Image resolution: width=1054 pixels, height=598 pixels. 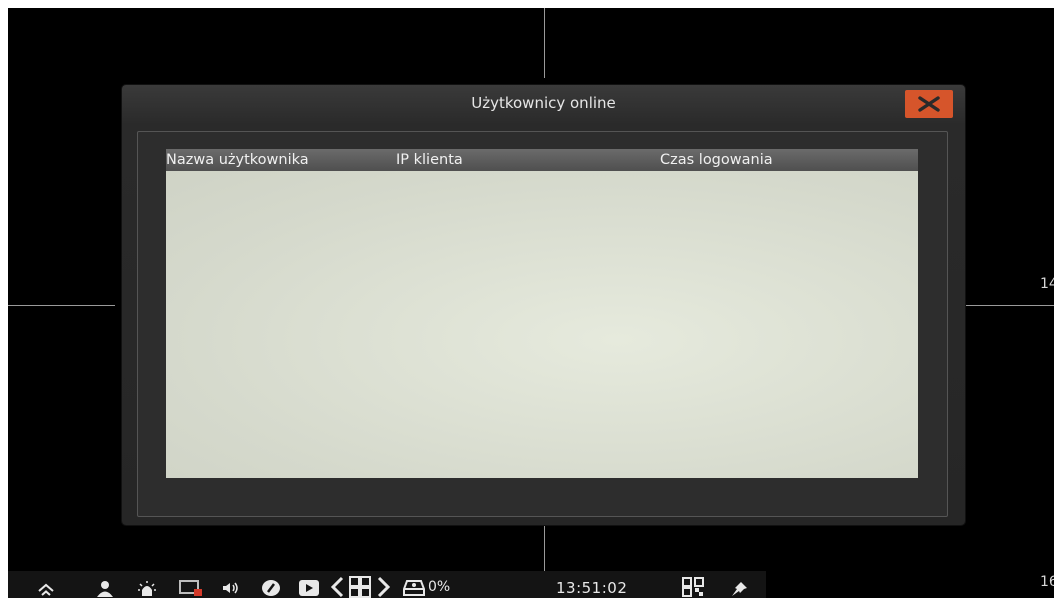 What do you see at coordinates (309, 588) in the screenshot?
I see `playback-icon` at bounding box center [309, 588].